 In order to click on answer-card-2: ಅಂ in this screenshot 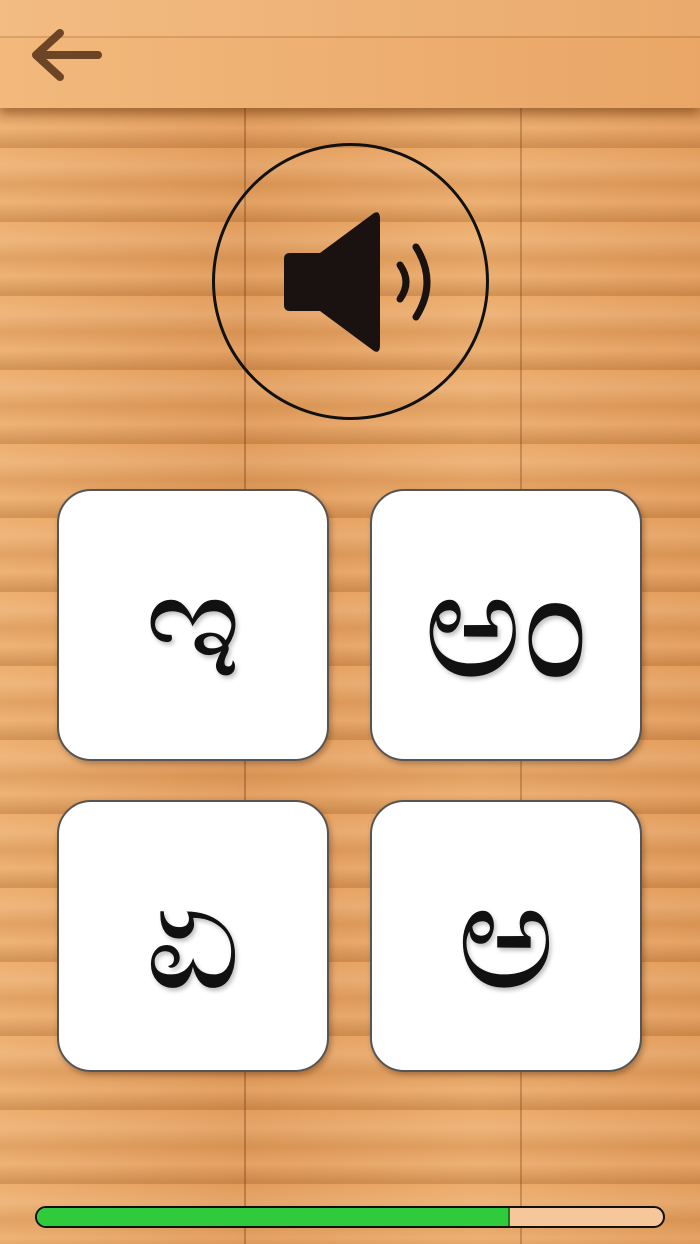, I will do `click(506, 625)`.